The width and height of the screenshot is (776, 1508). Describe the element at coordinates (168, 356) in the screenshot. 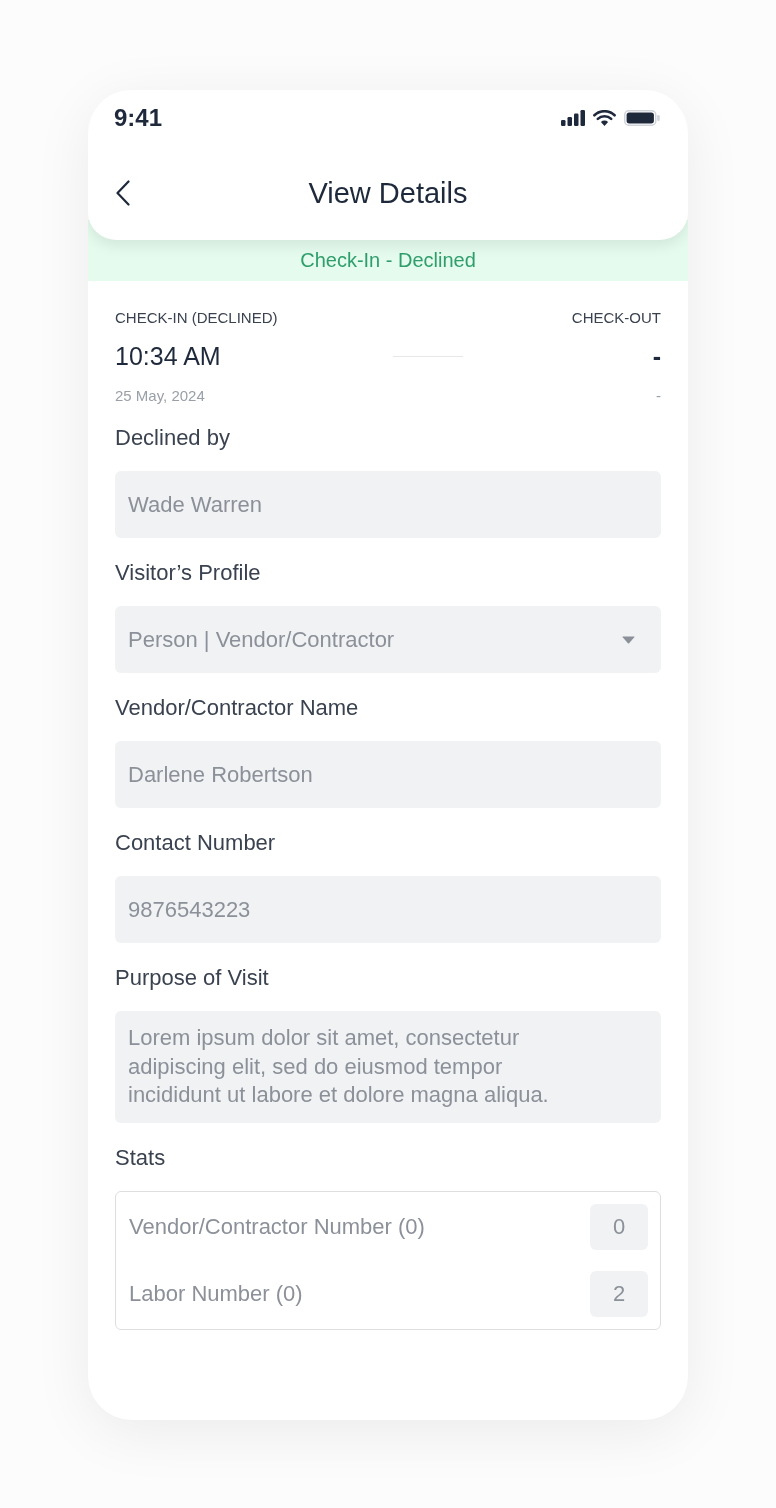

I see `check-in-time: 10:34 AM` at that location.